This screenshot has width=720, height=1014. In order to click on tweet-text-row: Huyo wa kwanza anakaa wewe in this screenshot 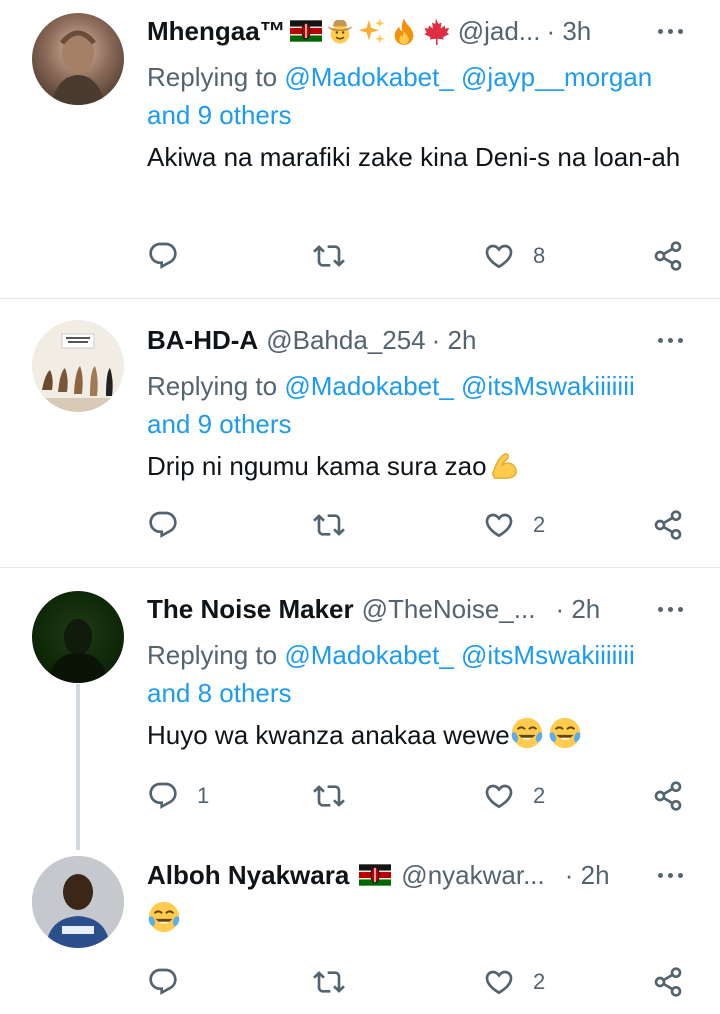, I will do `click(415, 735)`.